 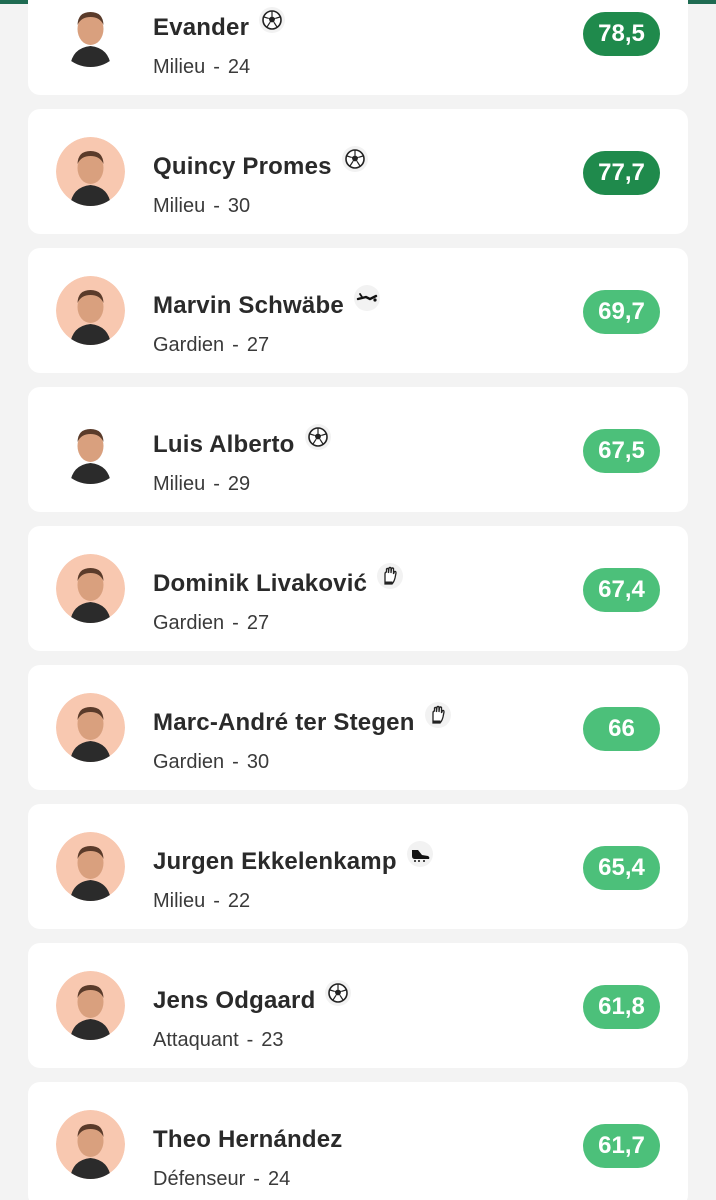 I want to click on player-score-badge: 65,4, so click(x=621, y=868).